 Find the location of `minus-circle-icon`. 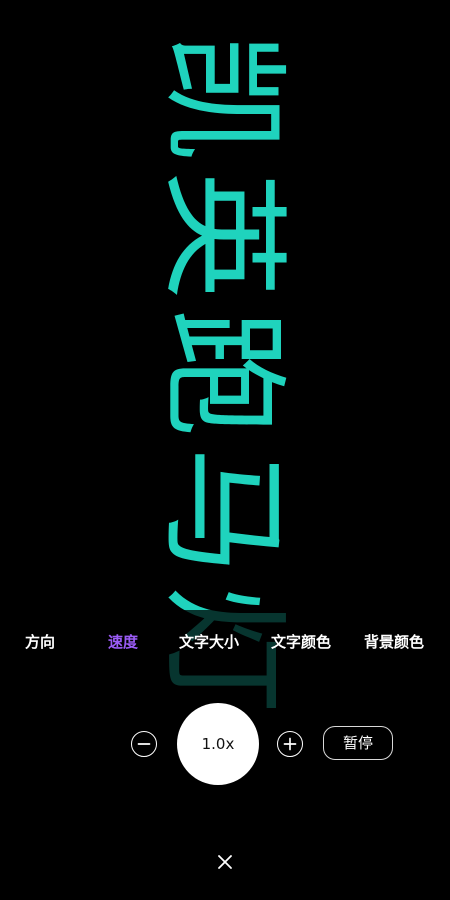

minus-circle-icon is located at coordinates (144, 744).